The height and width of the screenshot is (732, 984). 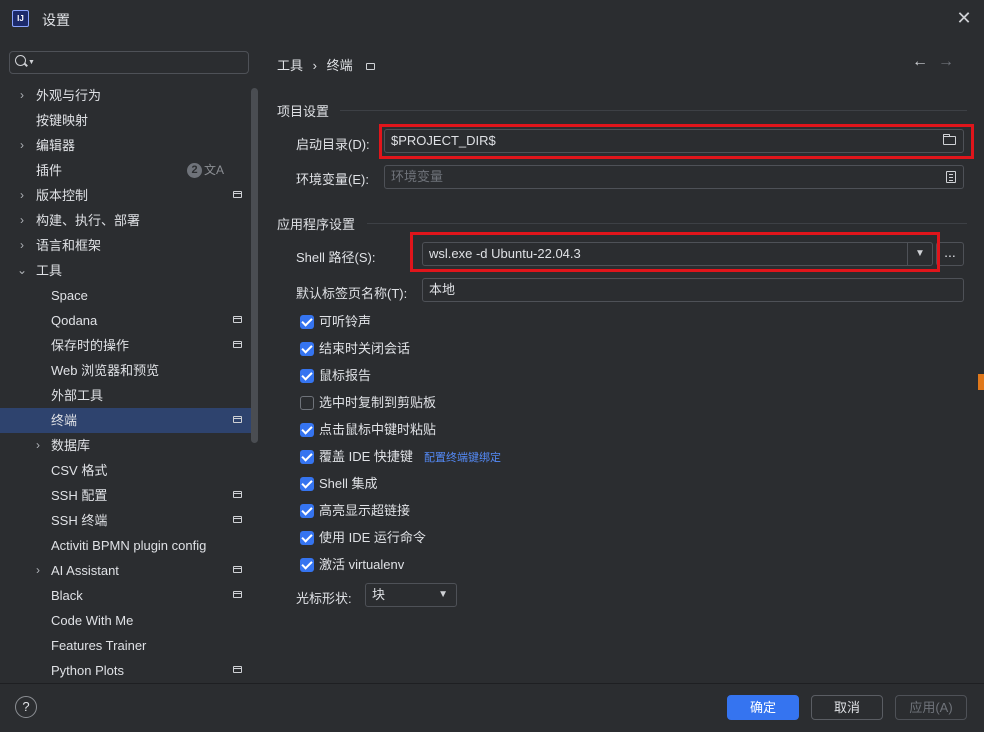 I want to click on checkbox-label: Shell 集成, so click(x=348, y=484).